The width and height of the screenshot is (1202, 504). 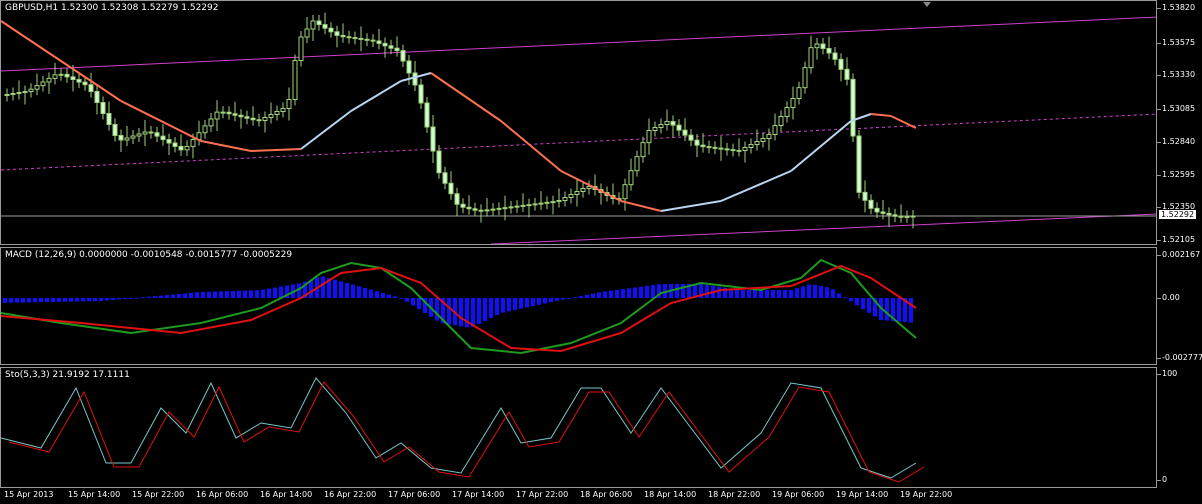 What do you see at coordinates (1176, 7) in the screenshot?
I see `price-tick: 1.53820` at bounding box center [1176, 7].